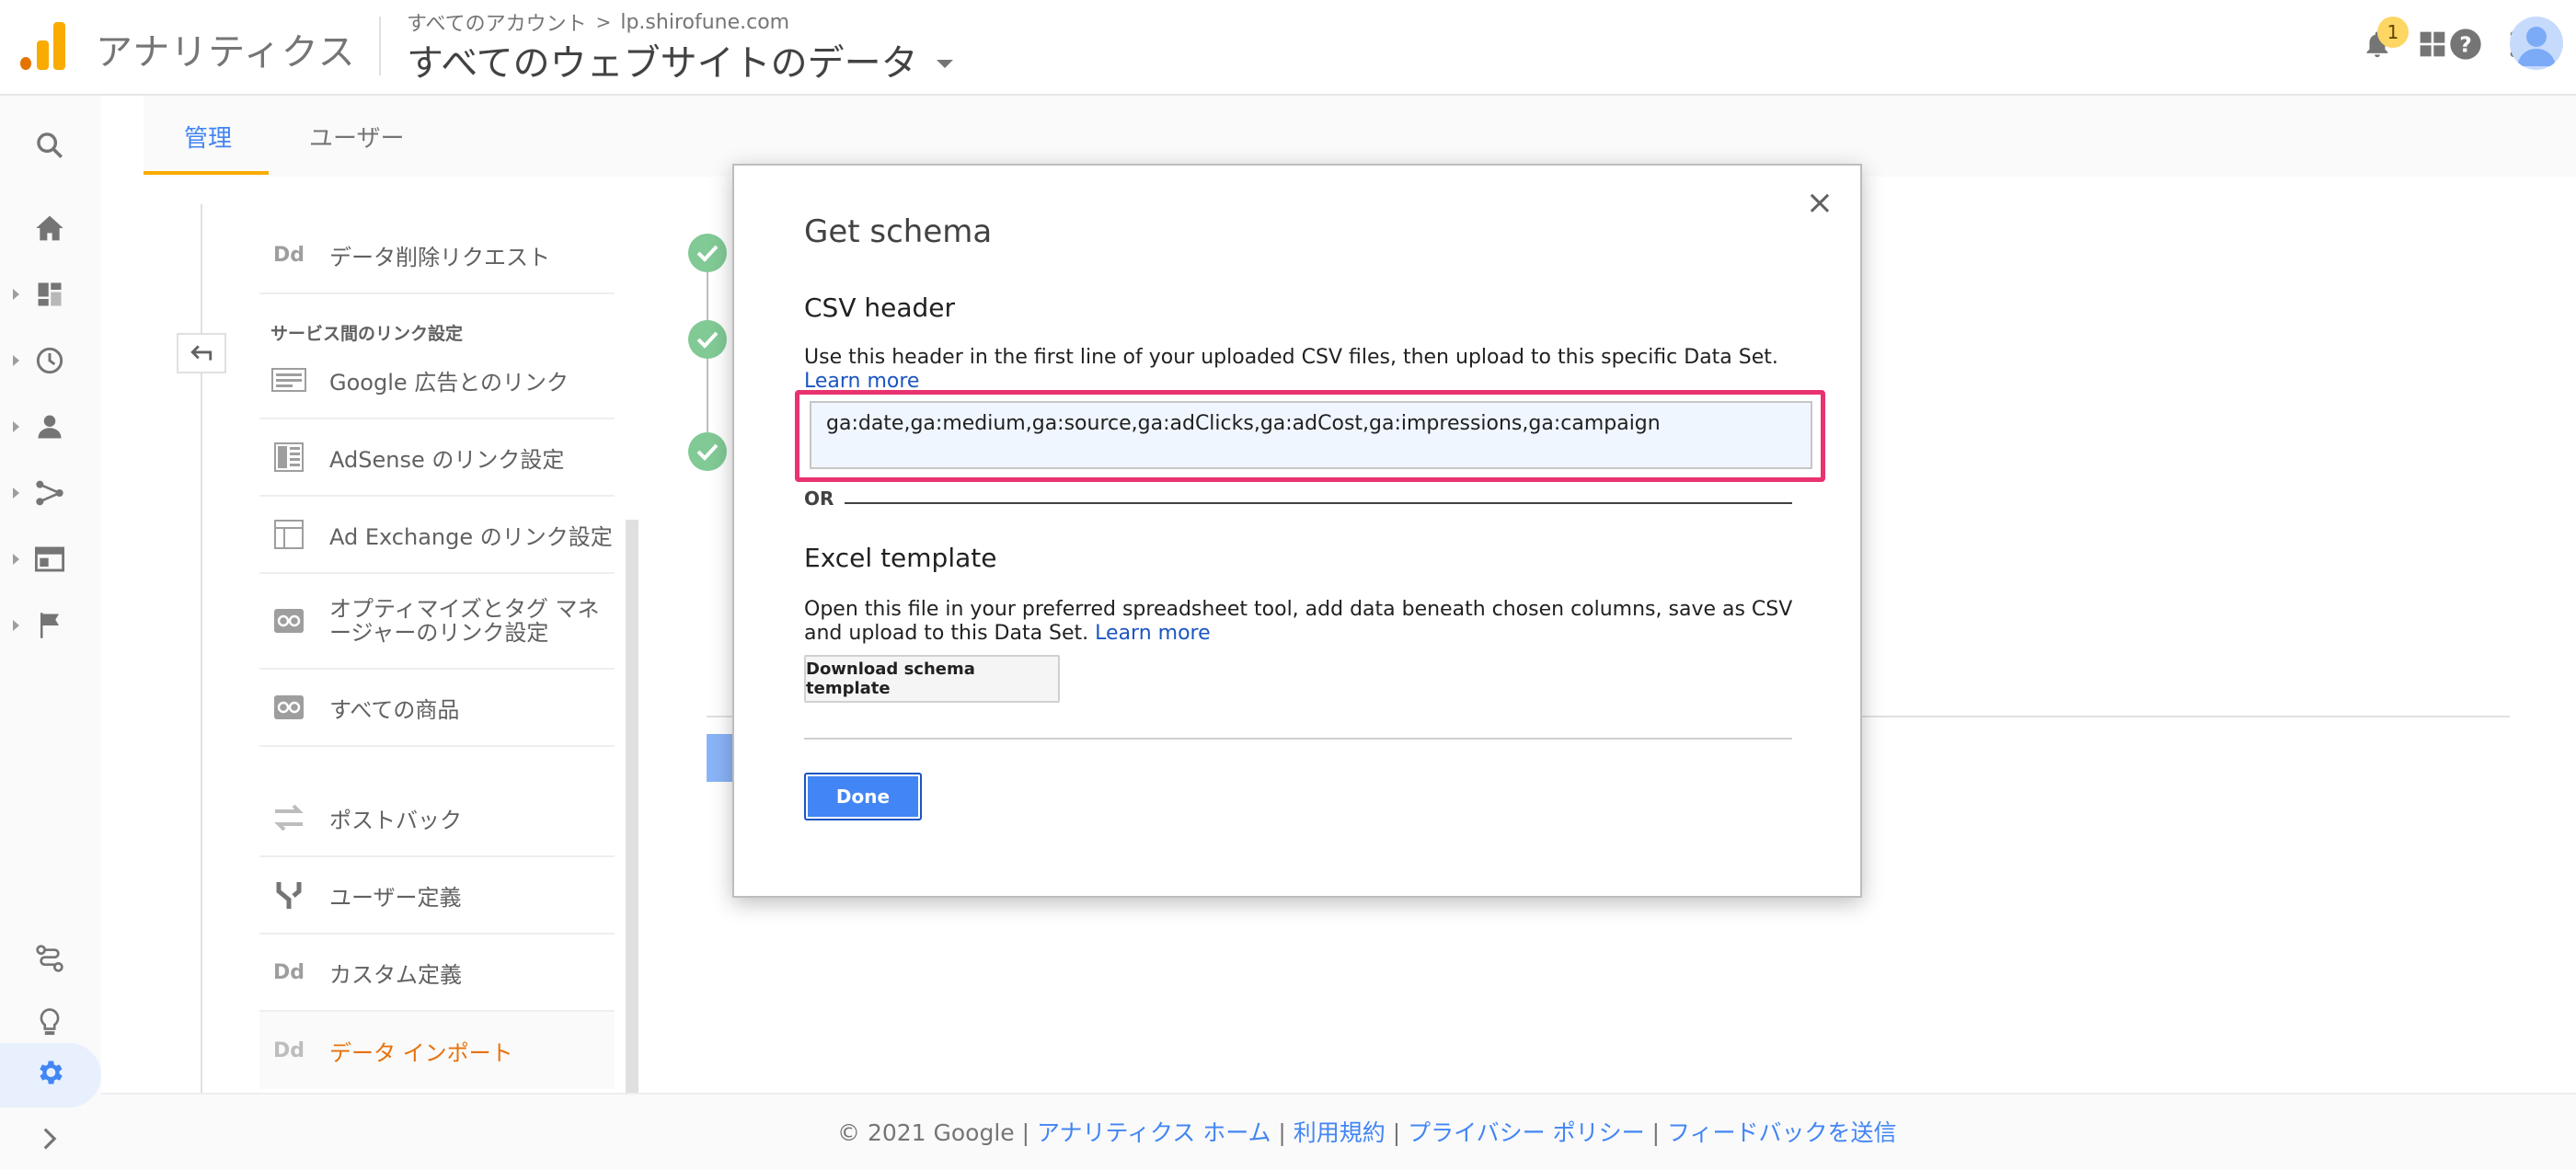  I want to click on menu-item-label: データ インポート, so click(421, 1052).